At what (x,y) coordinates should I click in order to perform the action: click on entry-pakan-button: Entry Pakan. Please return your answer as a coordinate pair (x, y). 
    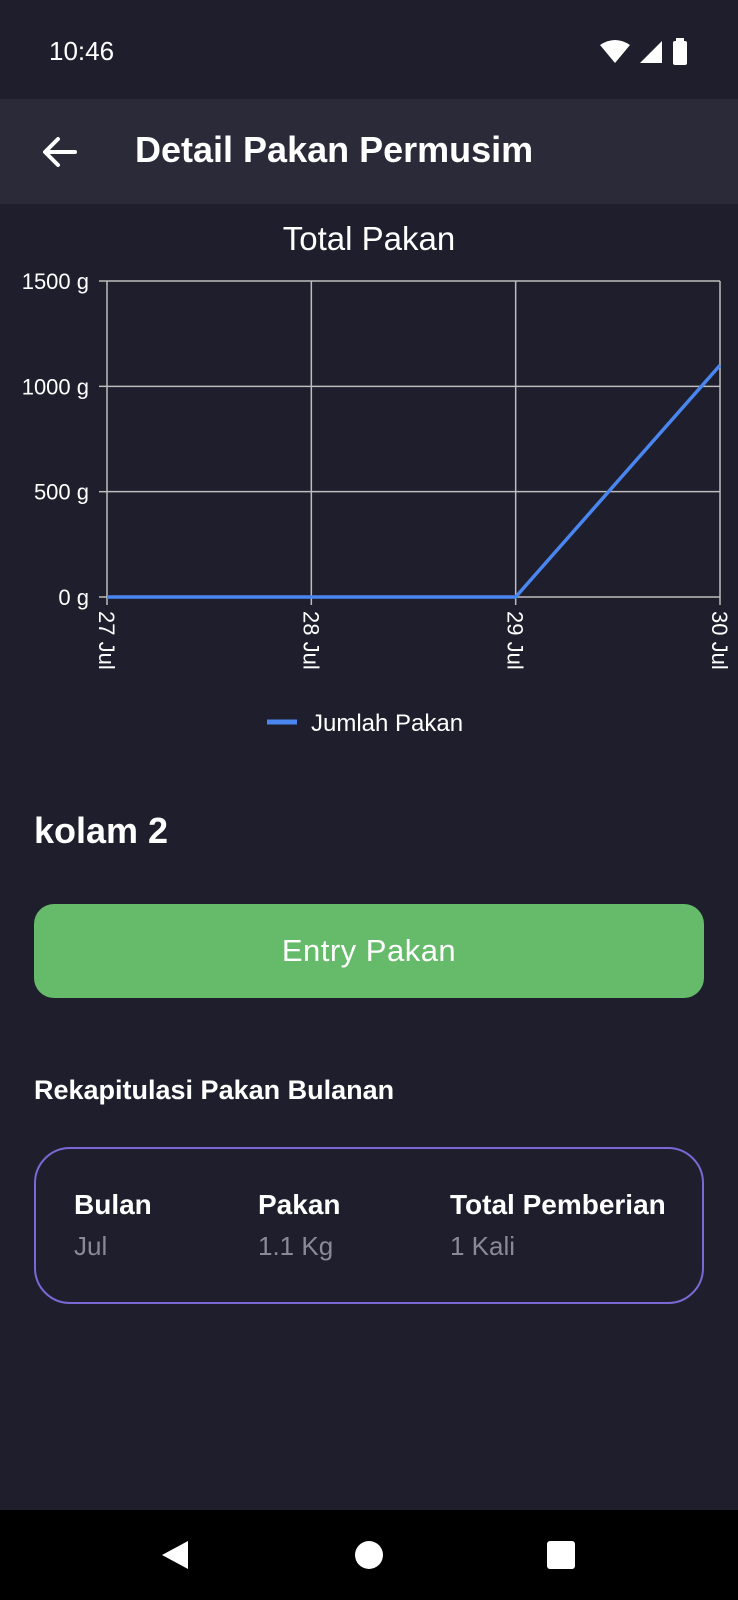
    Looking at the image, I should click on (369, 951).